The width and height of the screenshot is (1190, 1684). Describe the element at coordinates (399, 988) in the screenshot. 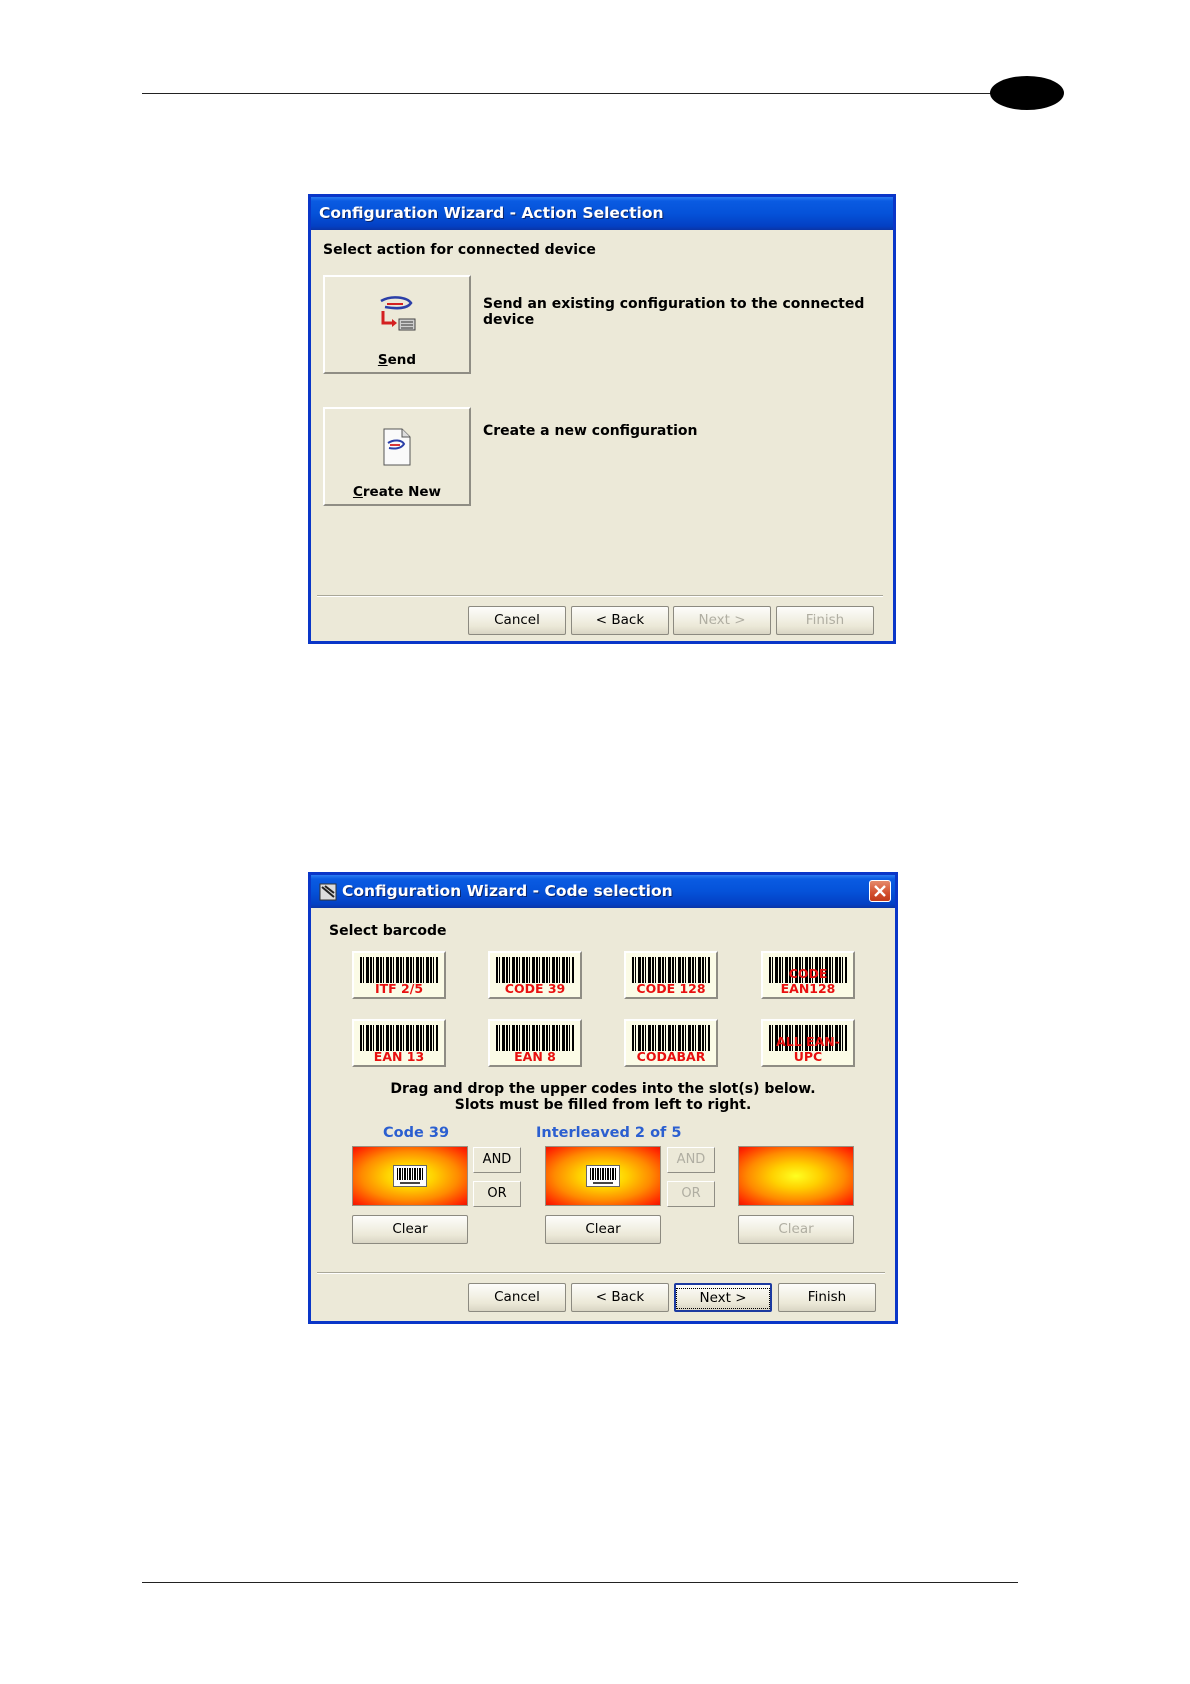

I see `barcode-tile-label: ITF 2/5` at that location.